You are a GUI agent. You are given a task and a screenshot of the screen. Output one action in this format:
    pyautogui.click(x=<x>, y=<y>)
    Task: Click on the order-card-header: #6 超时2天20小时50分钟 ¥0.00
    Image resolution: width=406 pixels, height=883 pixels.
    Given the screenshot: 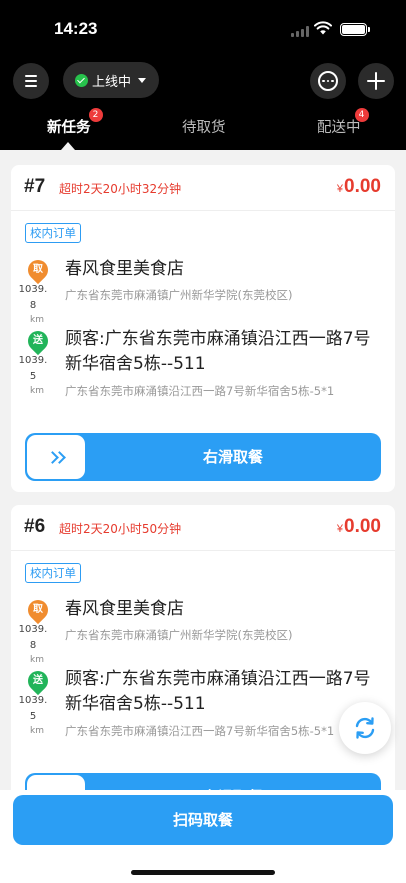 What is the action you would take?
    pyautogui.click(x=203, y=528)
    